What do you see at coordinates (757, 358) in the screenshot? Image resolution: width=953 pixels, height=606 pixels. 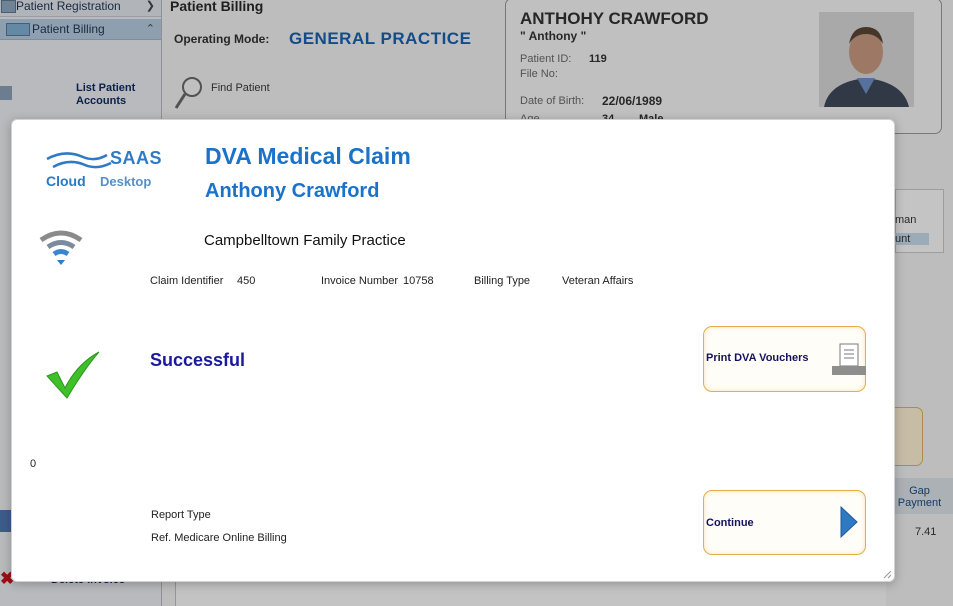 I see `print-button-label: Print DVA Vouchers` at bounding box center [757, 358].